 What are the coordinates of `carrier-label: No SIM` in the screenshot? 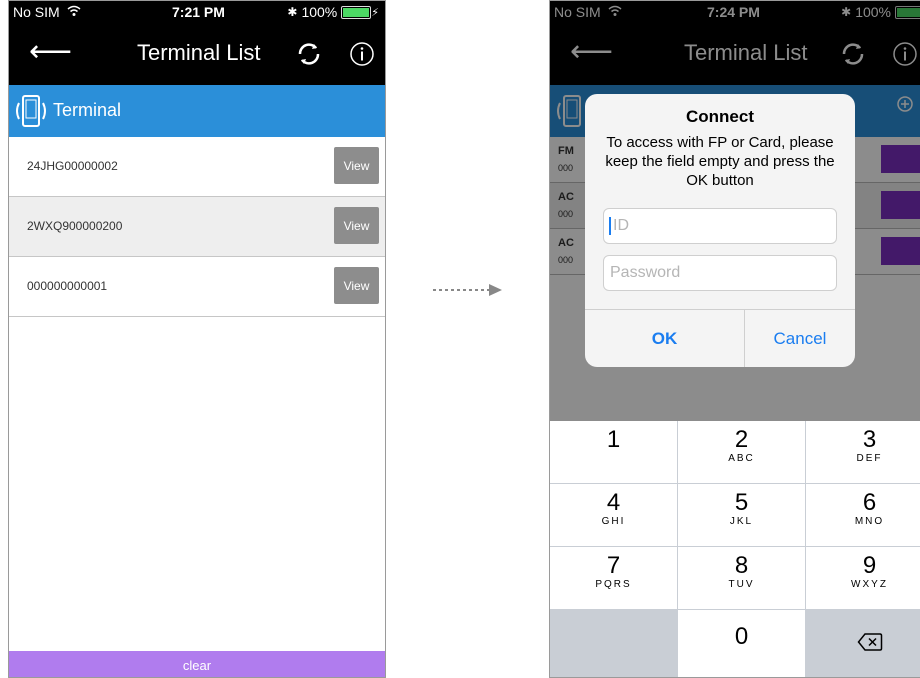 It's located at (36, 12).